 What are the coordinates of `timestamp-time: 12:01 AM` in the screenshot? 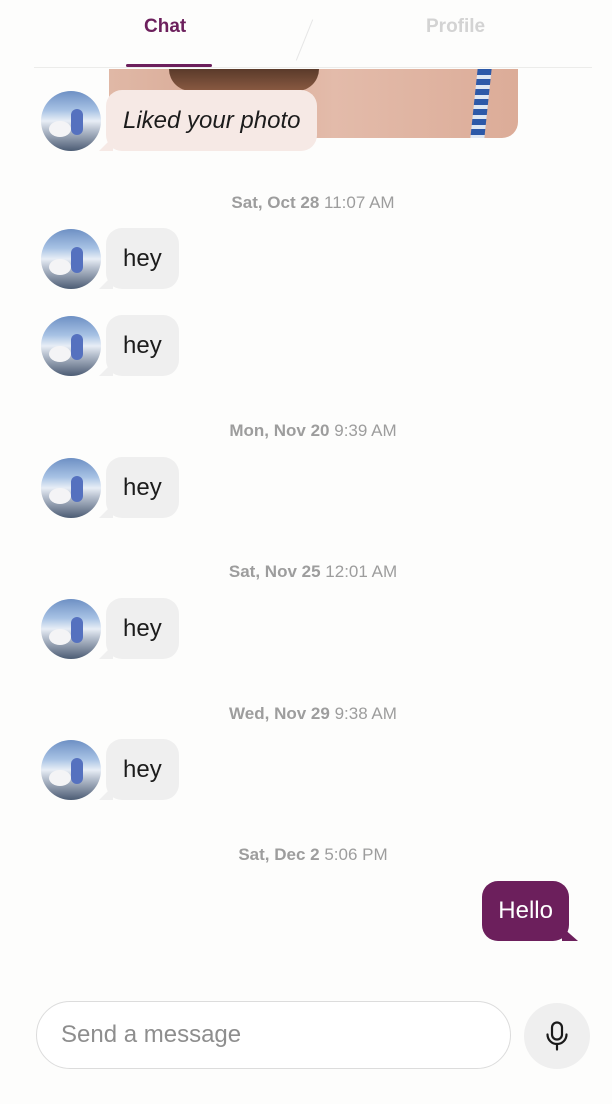 It's located at (361, 571).